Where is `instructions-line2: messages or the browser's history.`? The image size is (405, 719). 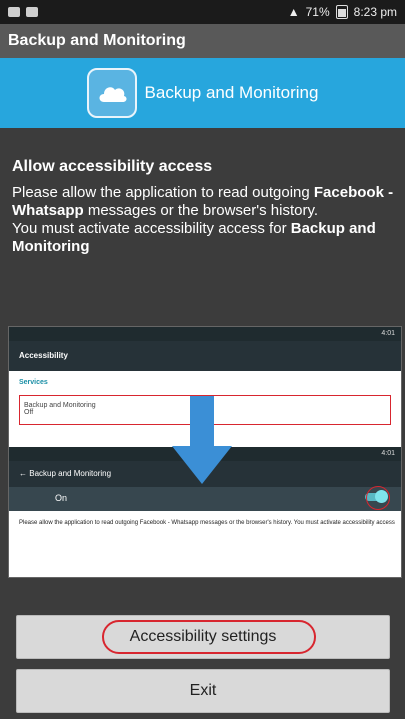
instructions-line2: messages or the browser's history. is located at coordinates (201, 210).